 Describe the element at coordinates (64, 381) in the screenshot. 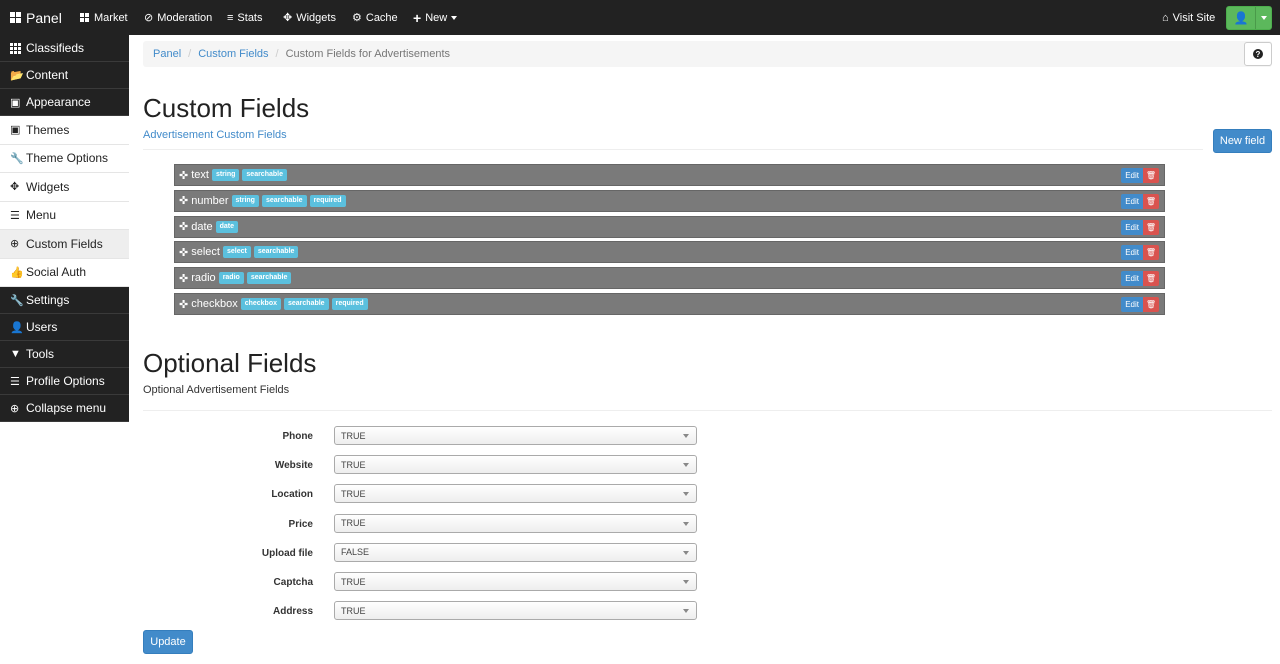

I see `sidebar-item-profile-options: ☰ Profile Options` at that location.